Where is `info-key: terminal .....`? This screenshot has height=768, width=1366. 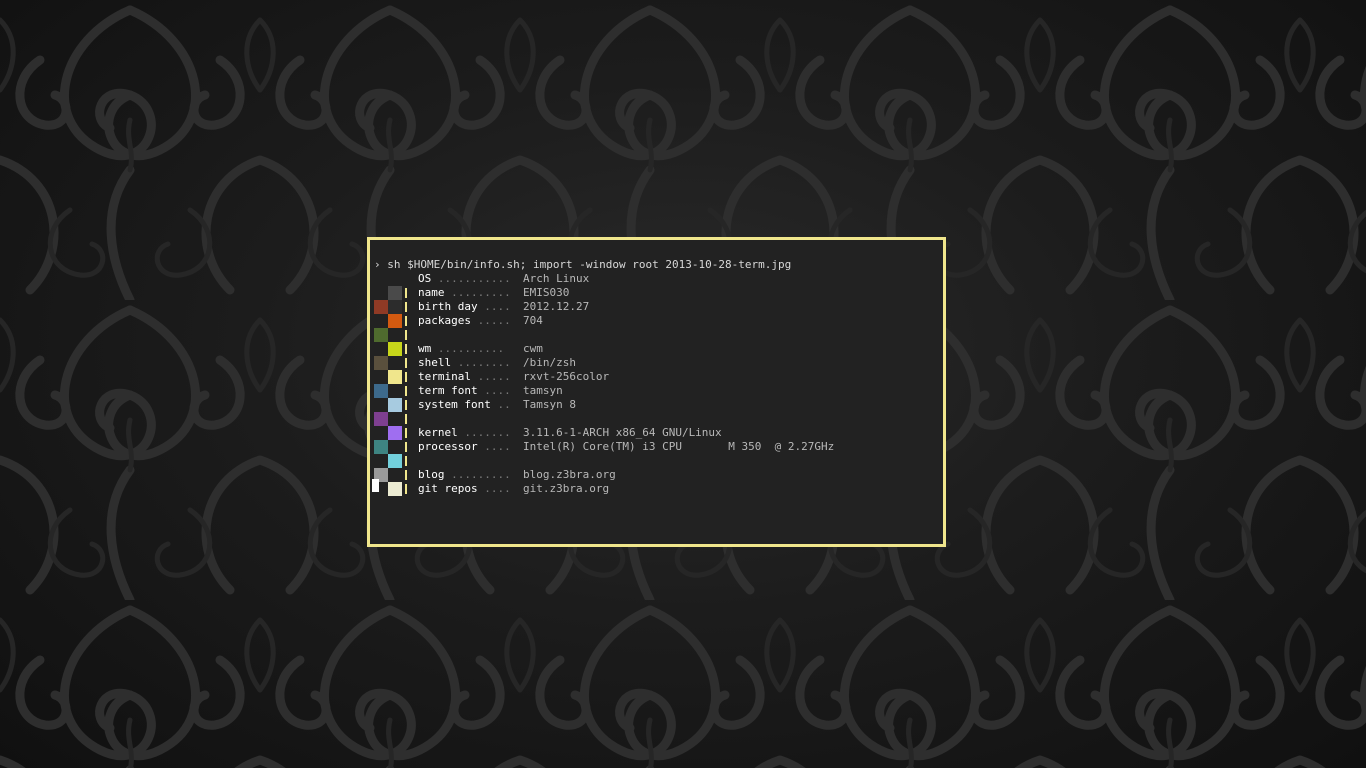 info-key: terminal ..... is located at coordinates (464, 377).